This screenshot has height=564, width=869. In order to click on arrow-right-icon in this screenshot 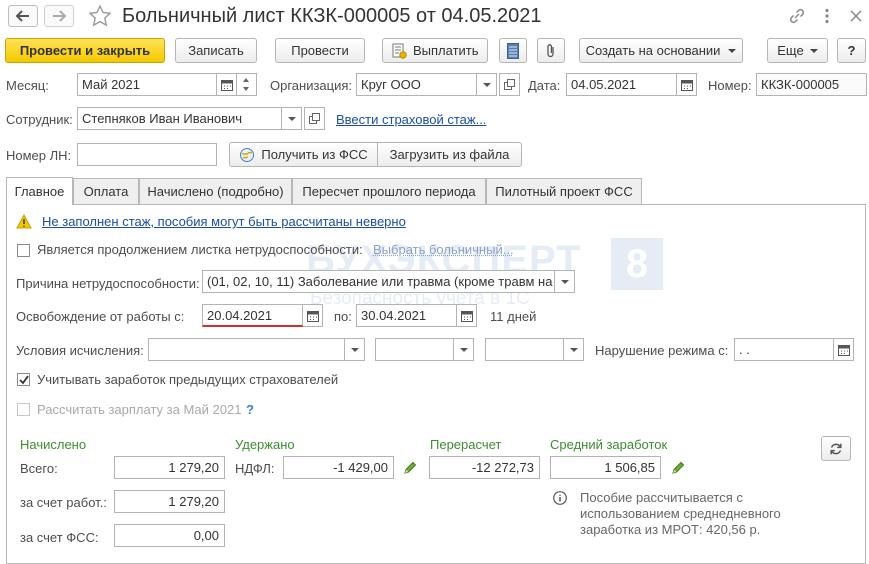, I will do `click(59, 16)`.